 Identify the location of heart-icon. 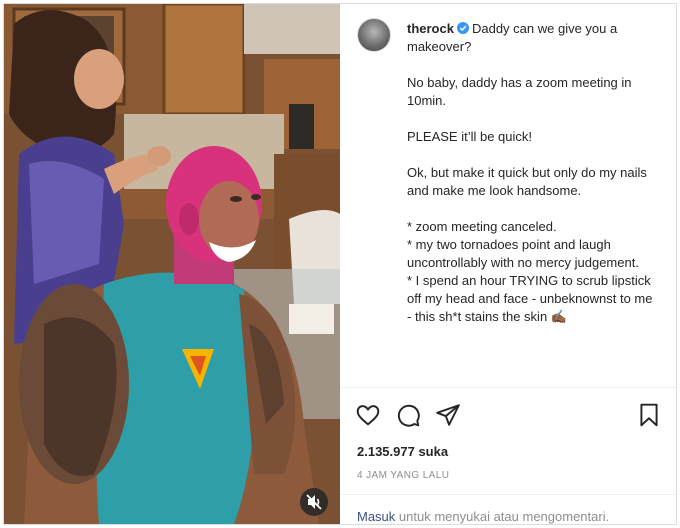
(368, 415).